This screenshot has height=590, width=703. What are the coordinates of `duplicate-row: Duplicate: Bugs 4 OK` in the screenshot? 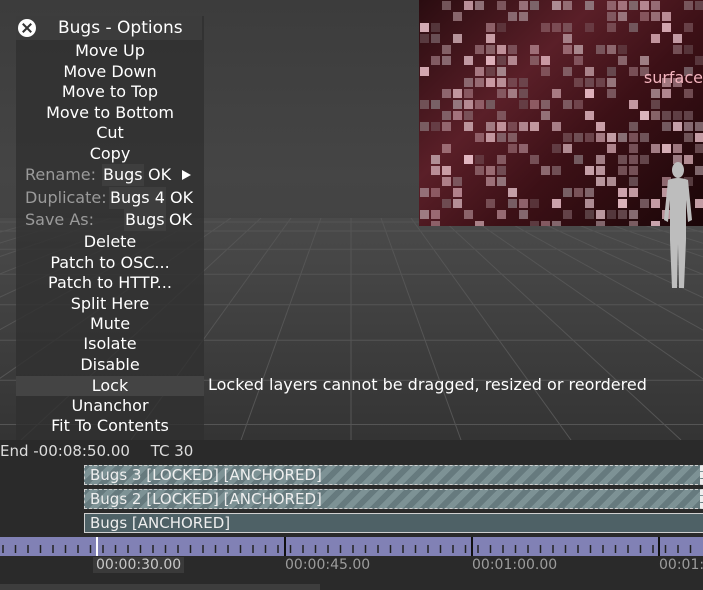 It's located at (110, 198).